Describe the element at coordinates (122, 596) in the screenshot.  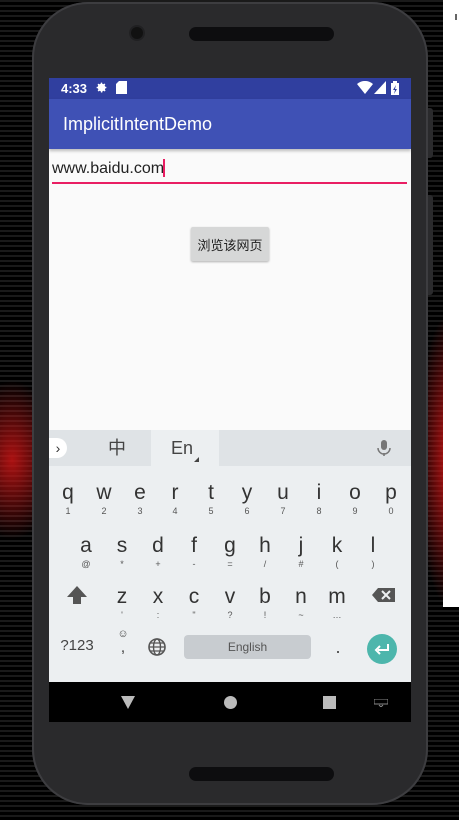
I see `key-label: z` at that location.